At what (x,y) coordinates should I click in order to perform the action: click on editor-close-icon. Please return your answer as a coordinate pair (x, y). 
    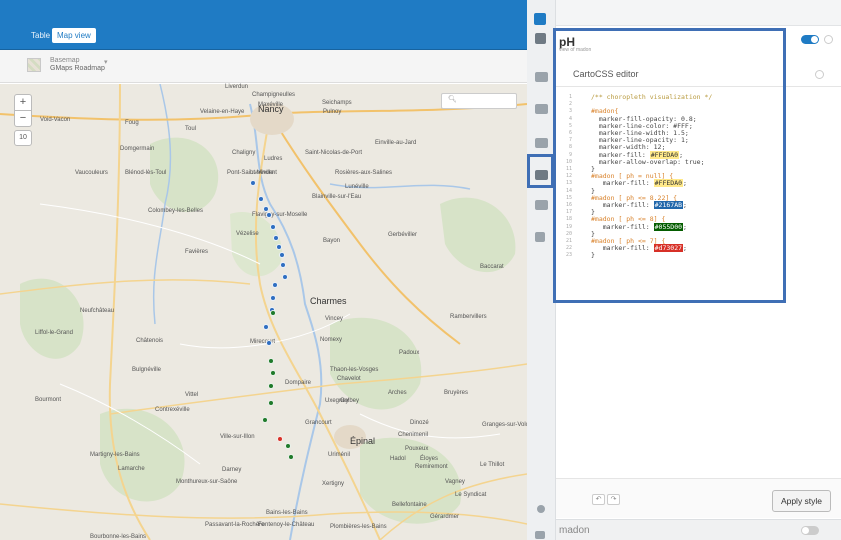
    Looking at the image, I should click on (819, 74).